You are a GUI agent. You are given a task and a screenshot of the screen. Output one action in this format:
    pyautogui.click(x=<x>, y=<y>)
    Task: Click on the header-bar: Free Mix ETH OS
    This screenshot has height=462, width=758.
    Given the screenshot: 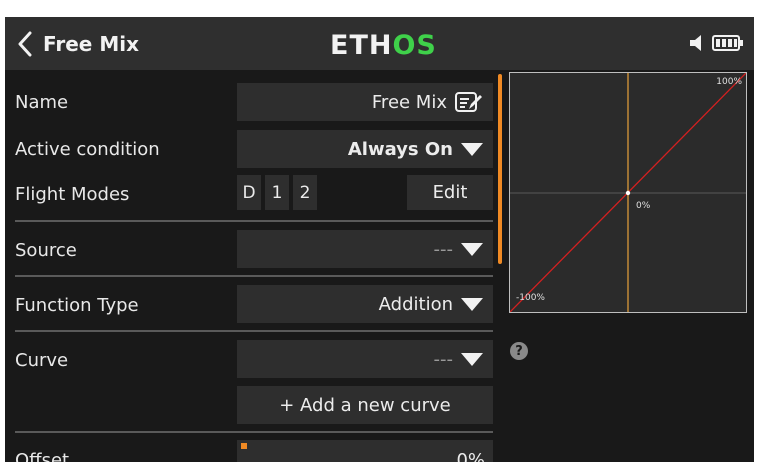 What is the action you would take?
    pyautogui.click(x=379, y=43)
    